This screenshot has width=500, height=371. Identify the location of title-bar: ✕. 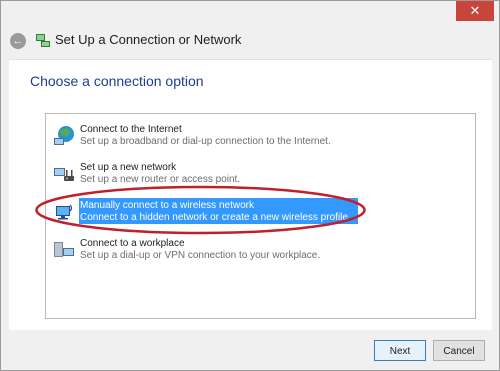
(250, 16).